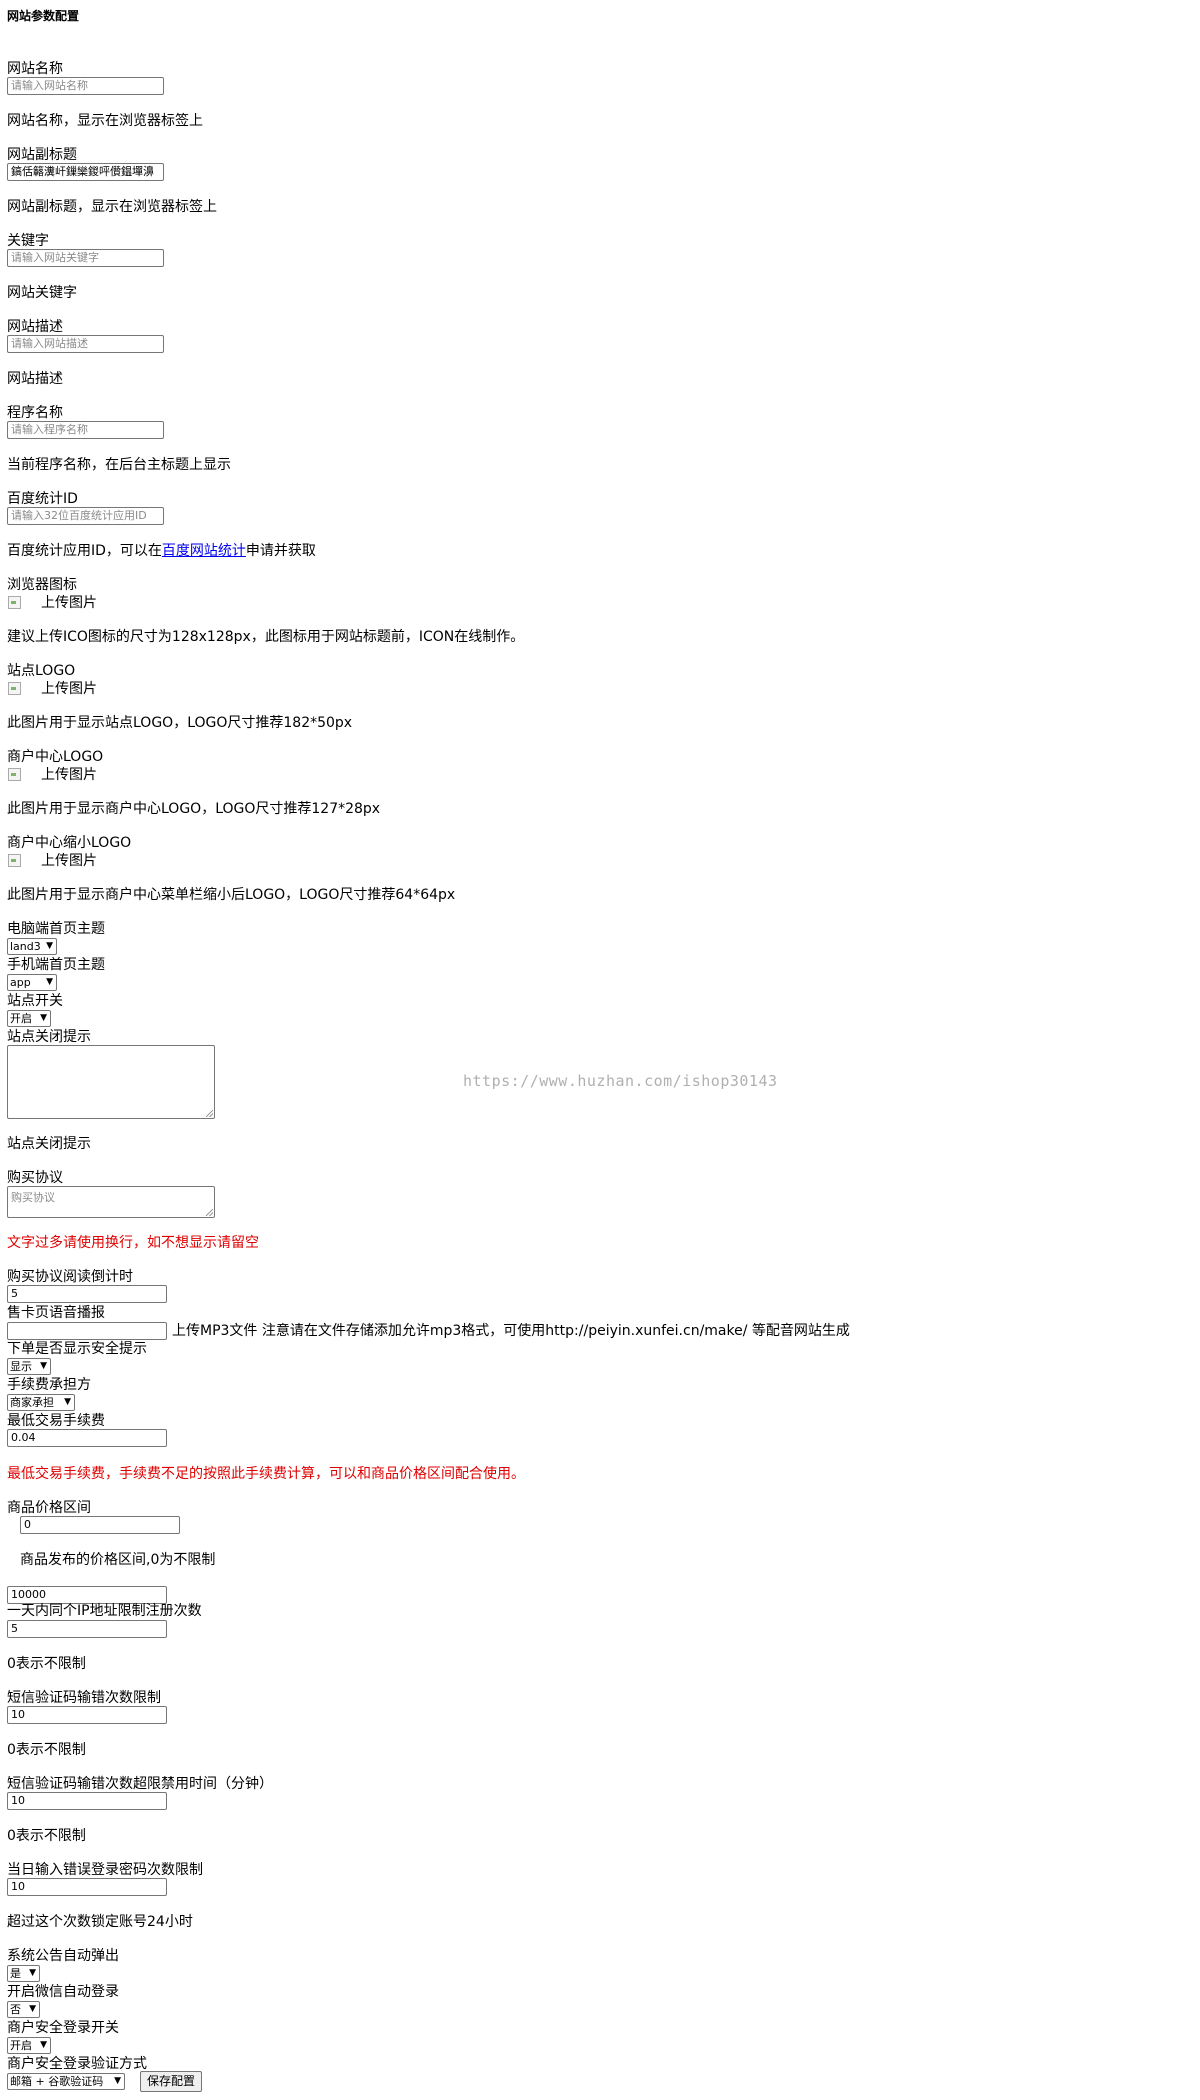  What do you see at coordinates (85, 516) in the screenshot?
I see `baidu-id-input: 请输入32位百度统计应用ID` at bounding box center [85, 516].